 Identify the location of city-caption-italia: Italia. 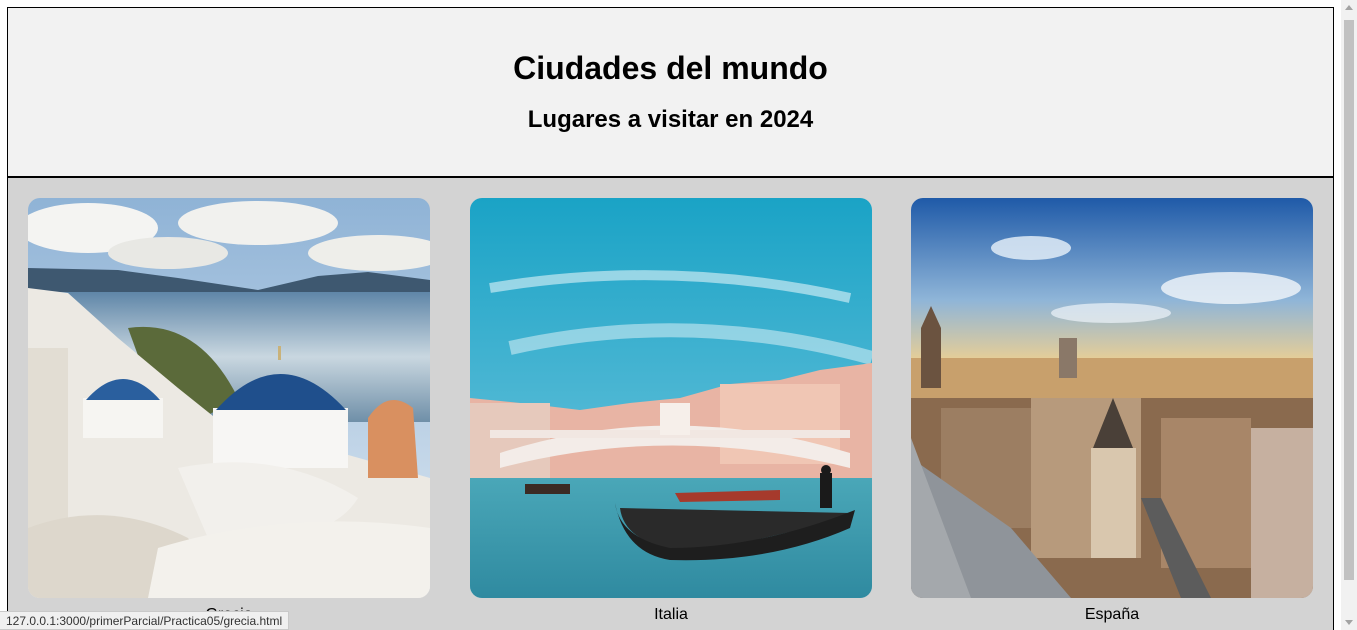
(671, 615).